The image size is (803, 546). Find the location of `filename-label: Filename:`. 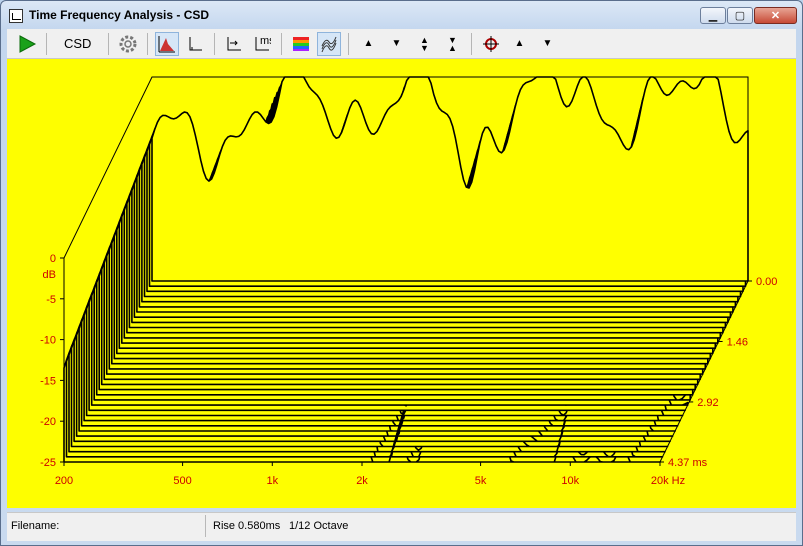

filename-label: Filename: is located at coordinates (35, 526).